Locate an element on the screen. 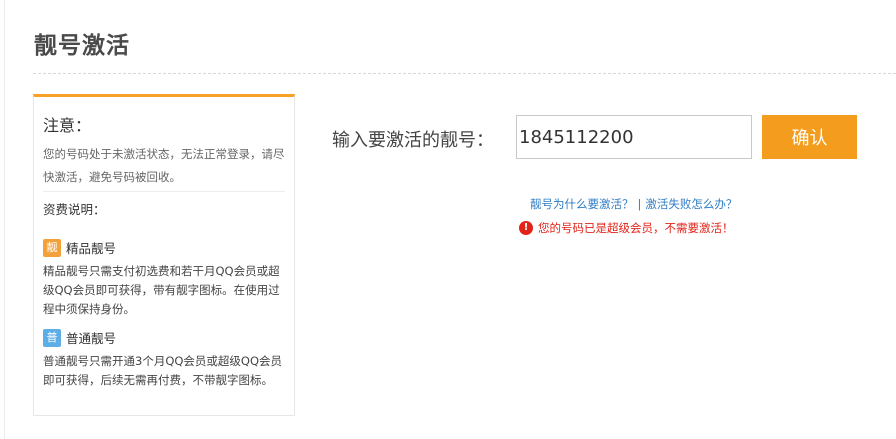  tier-normal-name: 普通靓号 is located at coordinates (91, 338).